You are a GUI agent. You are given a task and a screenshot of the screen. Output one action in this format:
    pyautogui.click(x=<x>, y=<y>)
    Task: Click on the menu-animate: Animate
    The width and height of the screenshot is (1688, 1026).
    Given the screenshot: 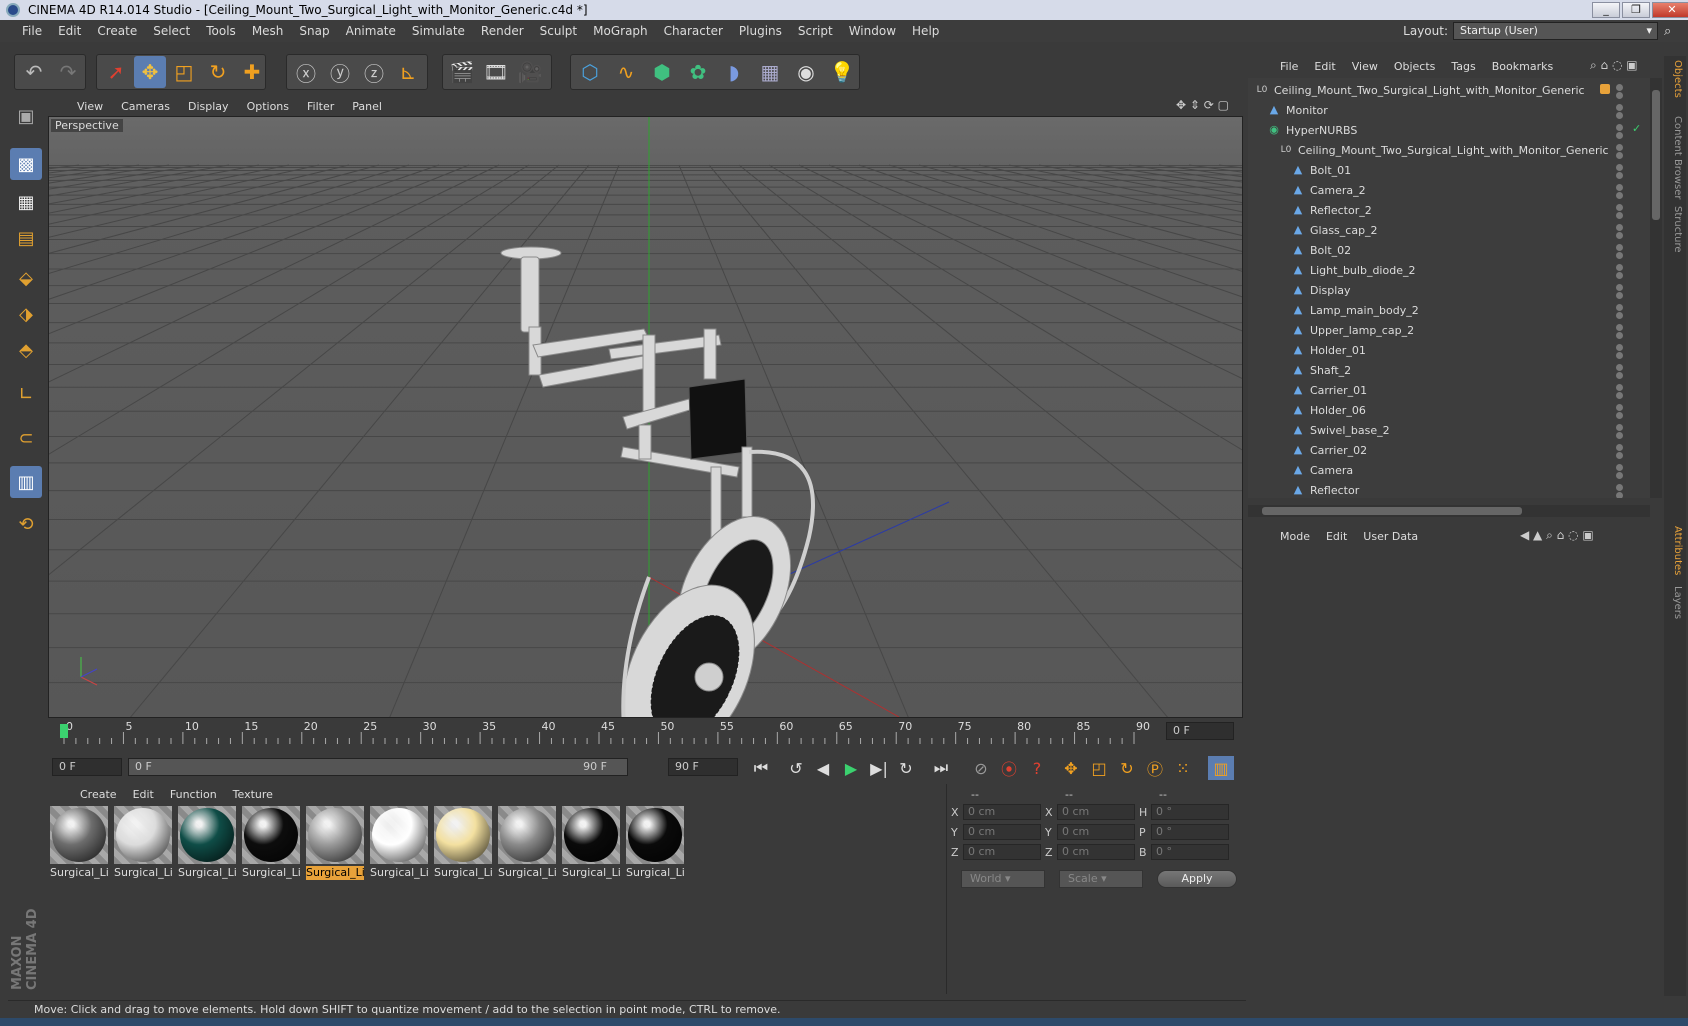 What is the action you would take?
    pyautogui.click(x=371, y=31)
    